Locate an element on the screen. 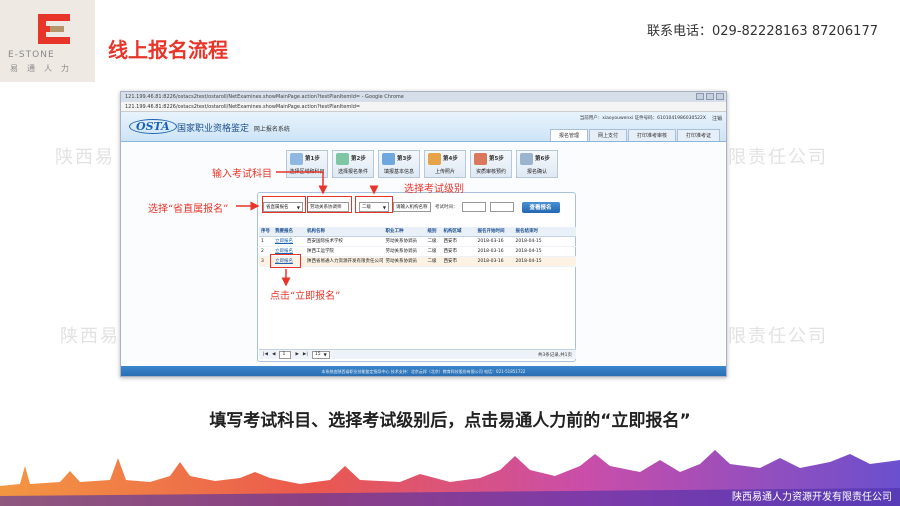  step-5-num: 第5步 is located at coordinates (496, 159).